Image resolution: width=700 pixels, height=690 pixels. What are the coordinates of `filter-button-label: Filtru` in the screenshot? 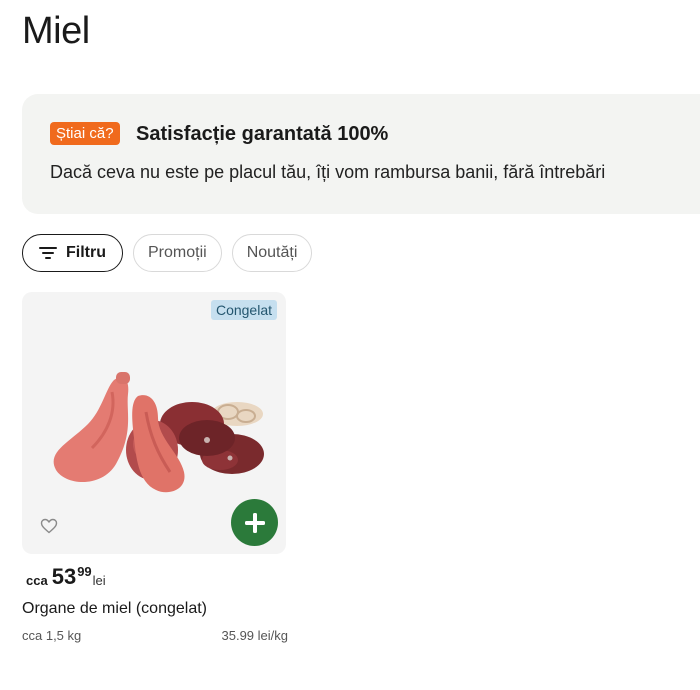 It's located at (86, 252).